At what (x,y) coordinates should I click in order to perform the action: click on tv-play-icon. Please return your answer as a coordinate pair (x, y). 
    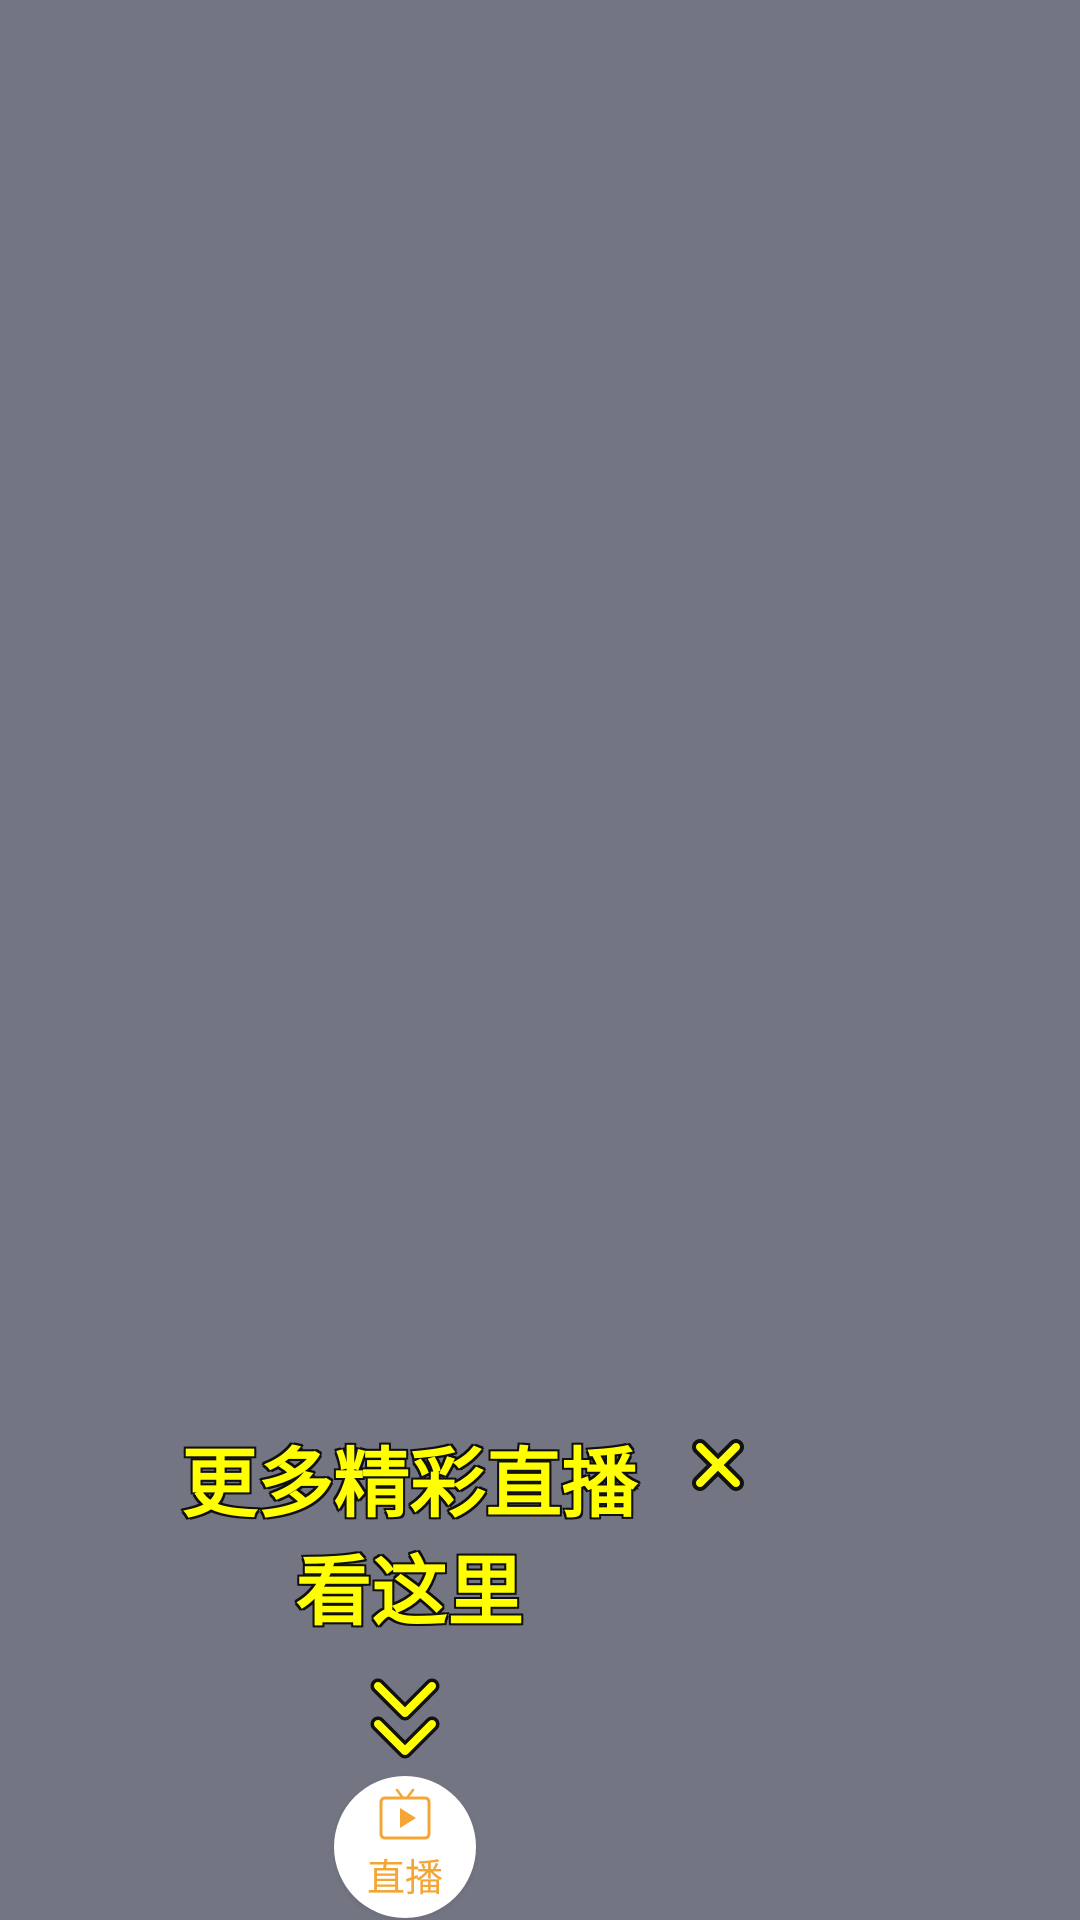
    Looking at the image, I should click on (405, 1816).